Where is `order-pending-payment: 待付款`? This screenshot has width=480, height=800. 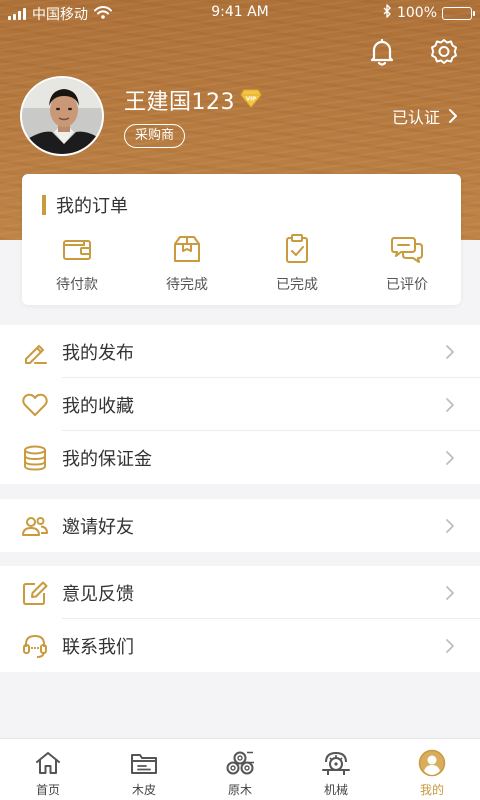
order-pending-payment: 待付款 is located at coordinates (77, 264).